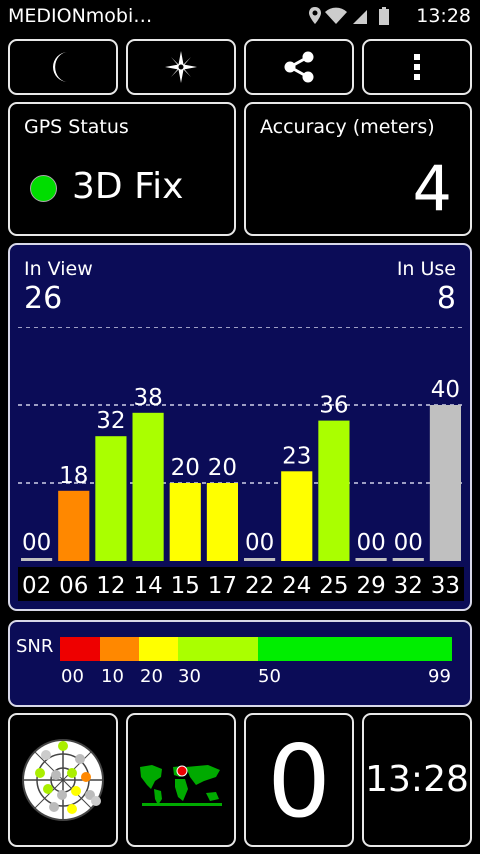 Image resolution: width=480 pixels, height=854 pixels. Describe the element at coordinates (119, 649) in the screenshot. I see `snr-segment-orange` at that location.